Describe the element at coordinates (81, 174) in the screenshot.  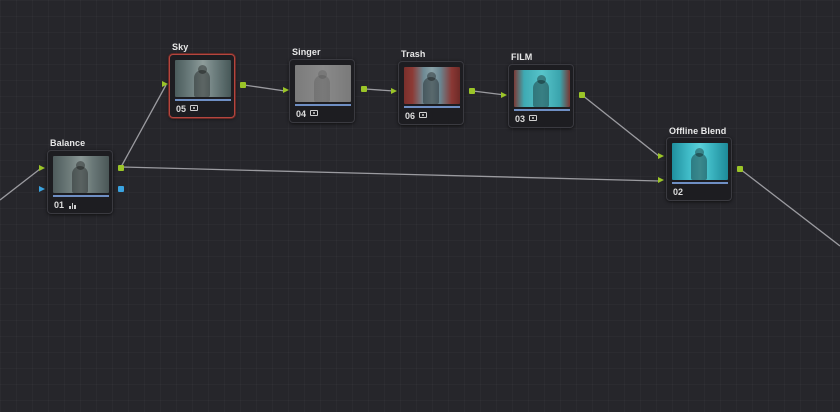
I see `thumbnail-balance` at that location.